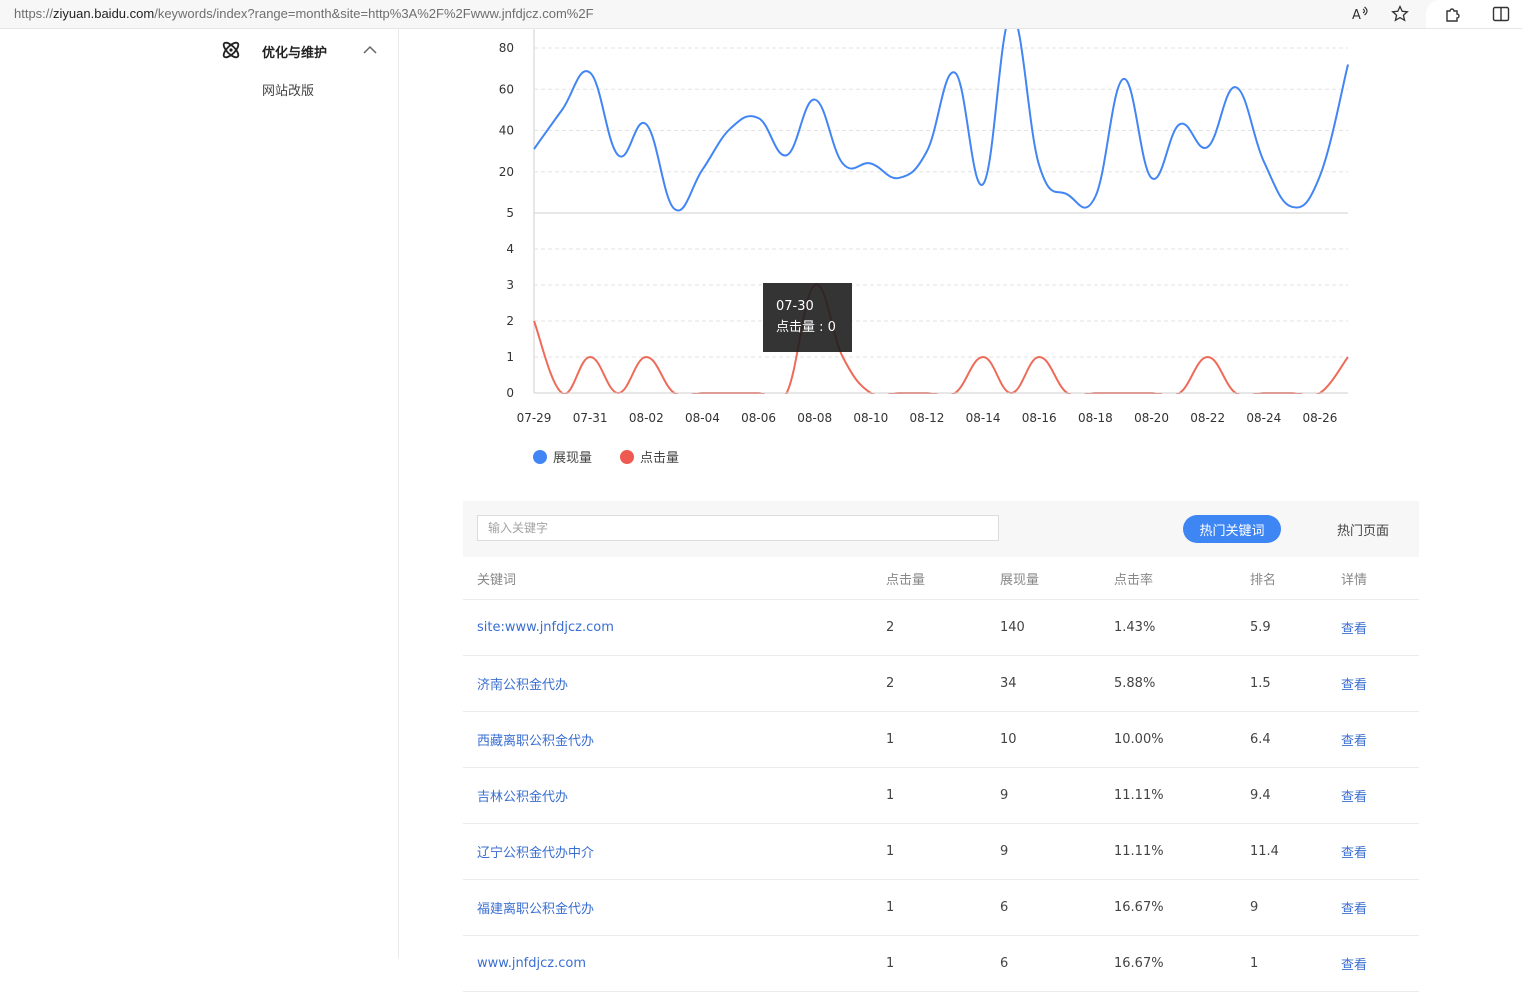 The image size is (1522, 992). Describe the element at coordinates (104, 13) in the screenshot. I see `url-host: ziyuan.baidu.com` at that location.